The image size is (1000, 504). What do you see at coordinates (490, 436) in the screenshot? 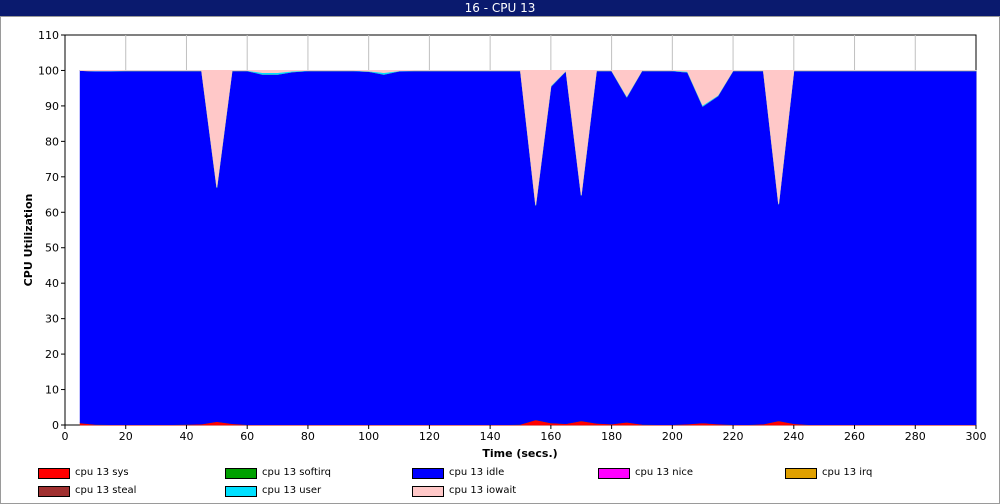
I see `x-tick-label: 140` at bounding box center [490, 436].